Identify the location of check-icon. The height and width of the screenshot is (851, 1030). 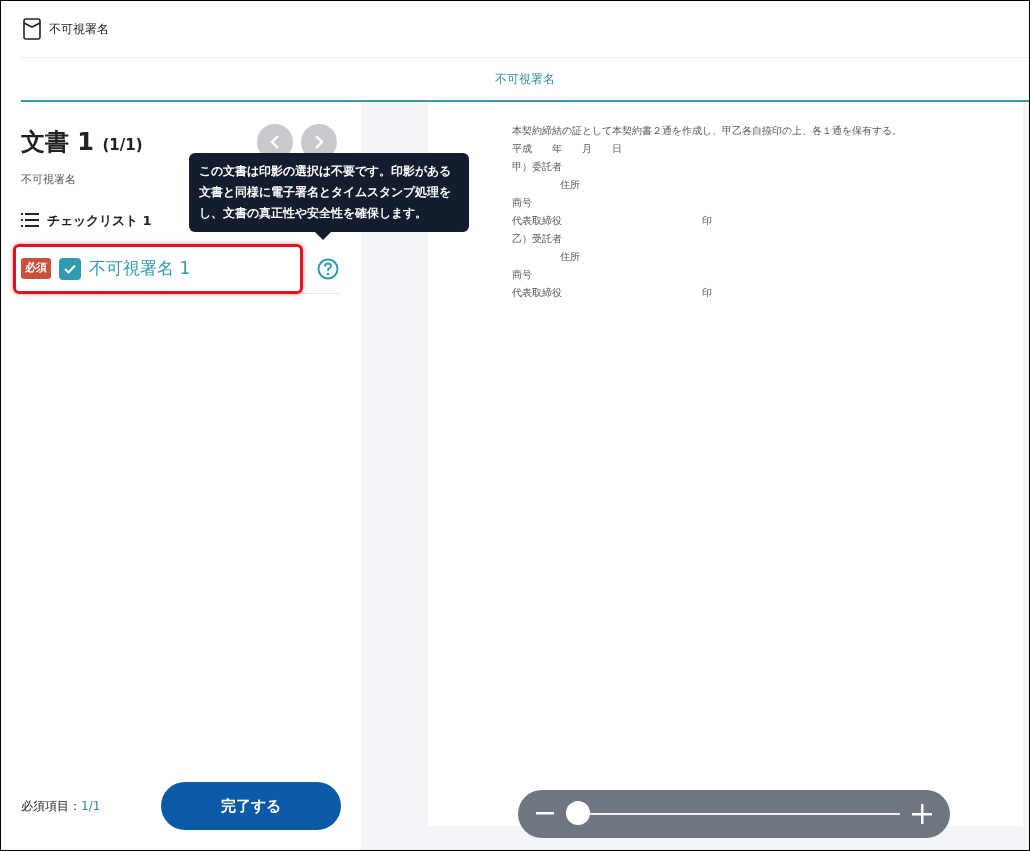
(70, 268).